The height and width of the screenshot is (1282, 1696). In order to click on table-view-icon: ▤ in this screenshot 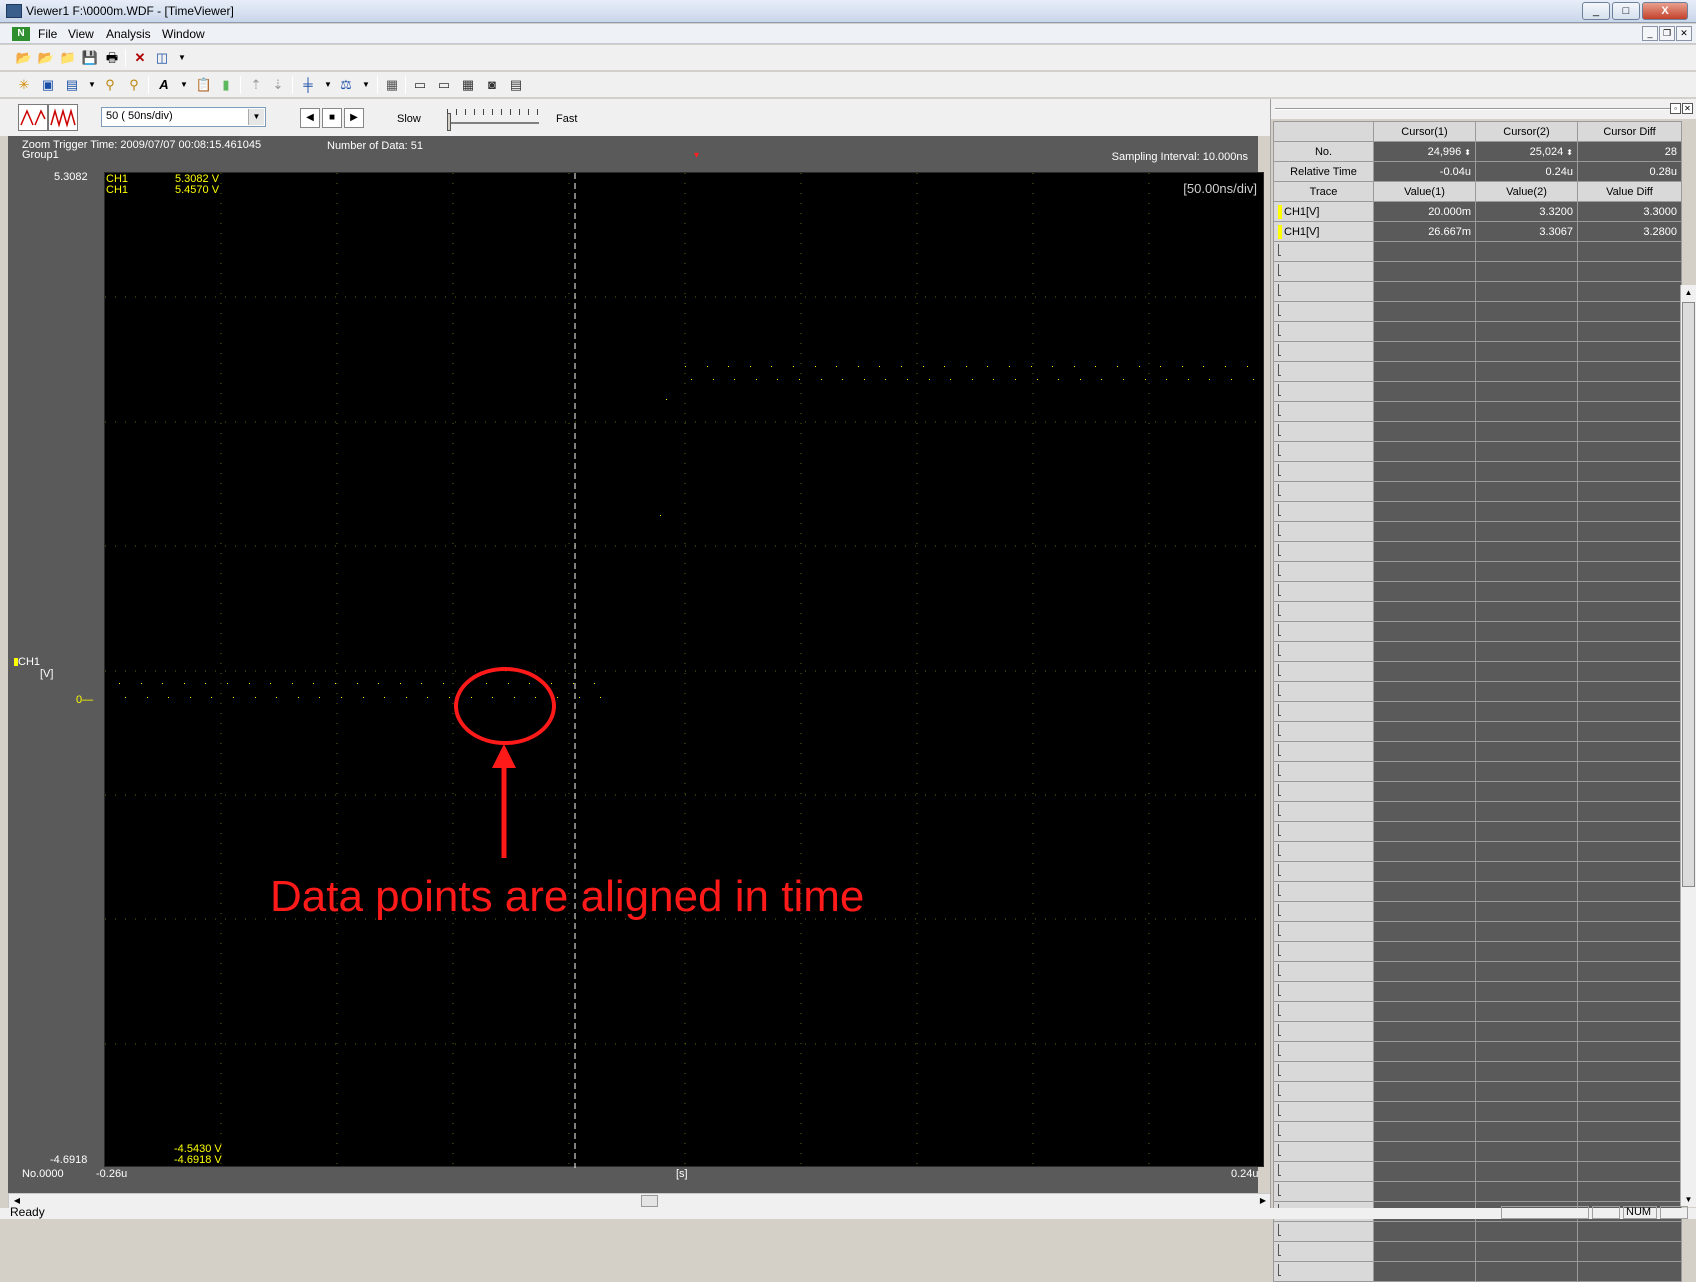, I will do `click(516, 84)`.